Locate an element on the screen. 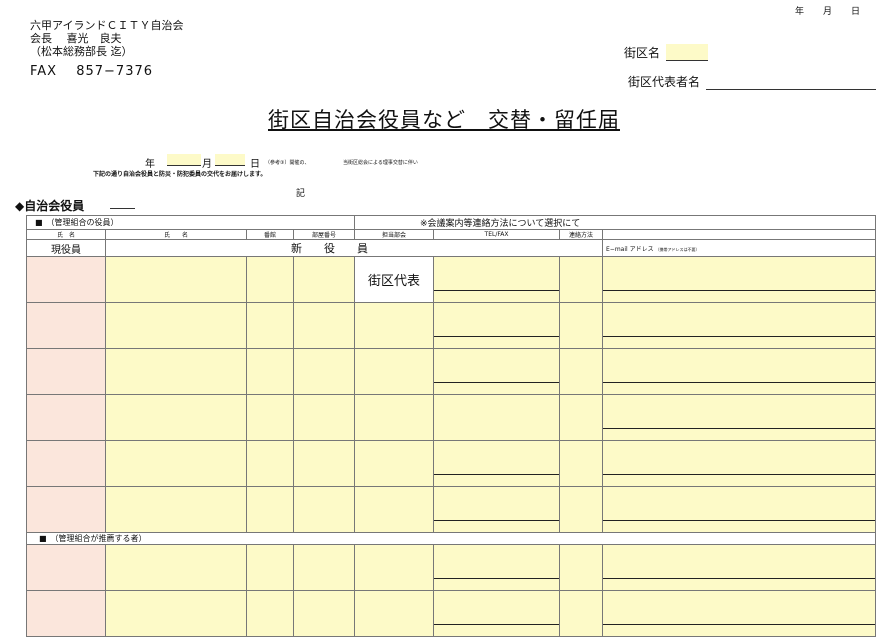  org-name: 六甲アイランドＣＩＴＹ自治会 is located at coordinates (107, 25).